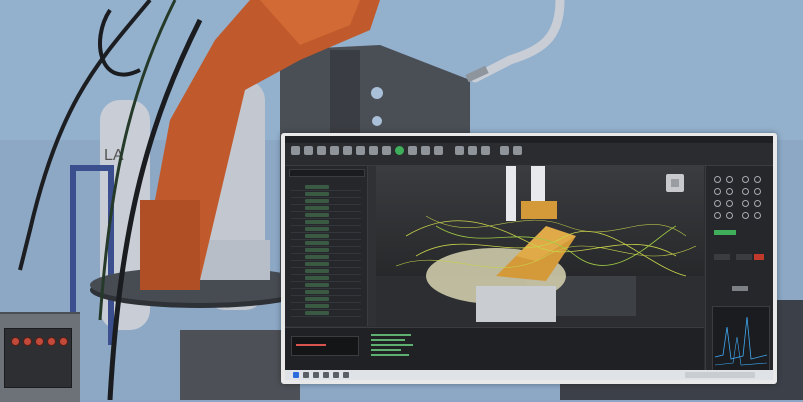  I want to click on output-console, so click(494, 349).